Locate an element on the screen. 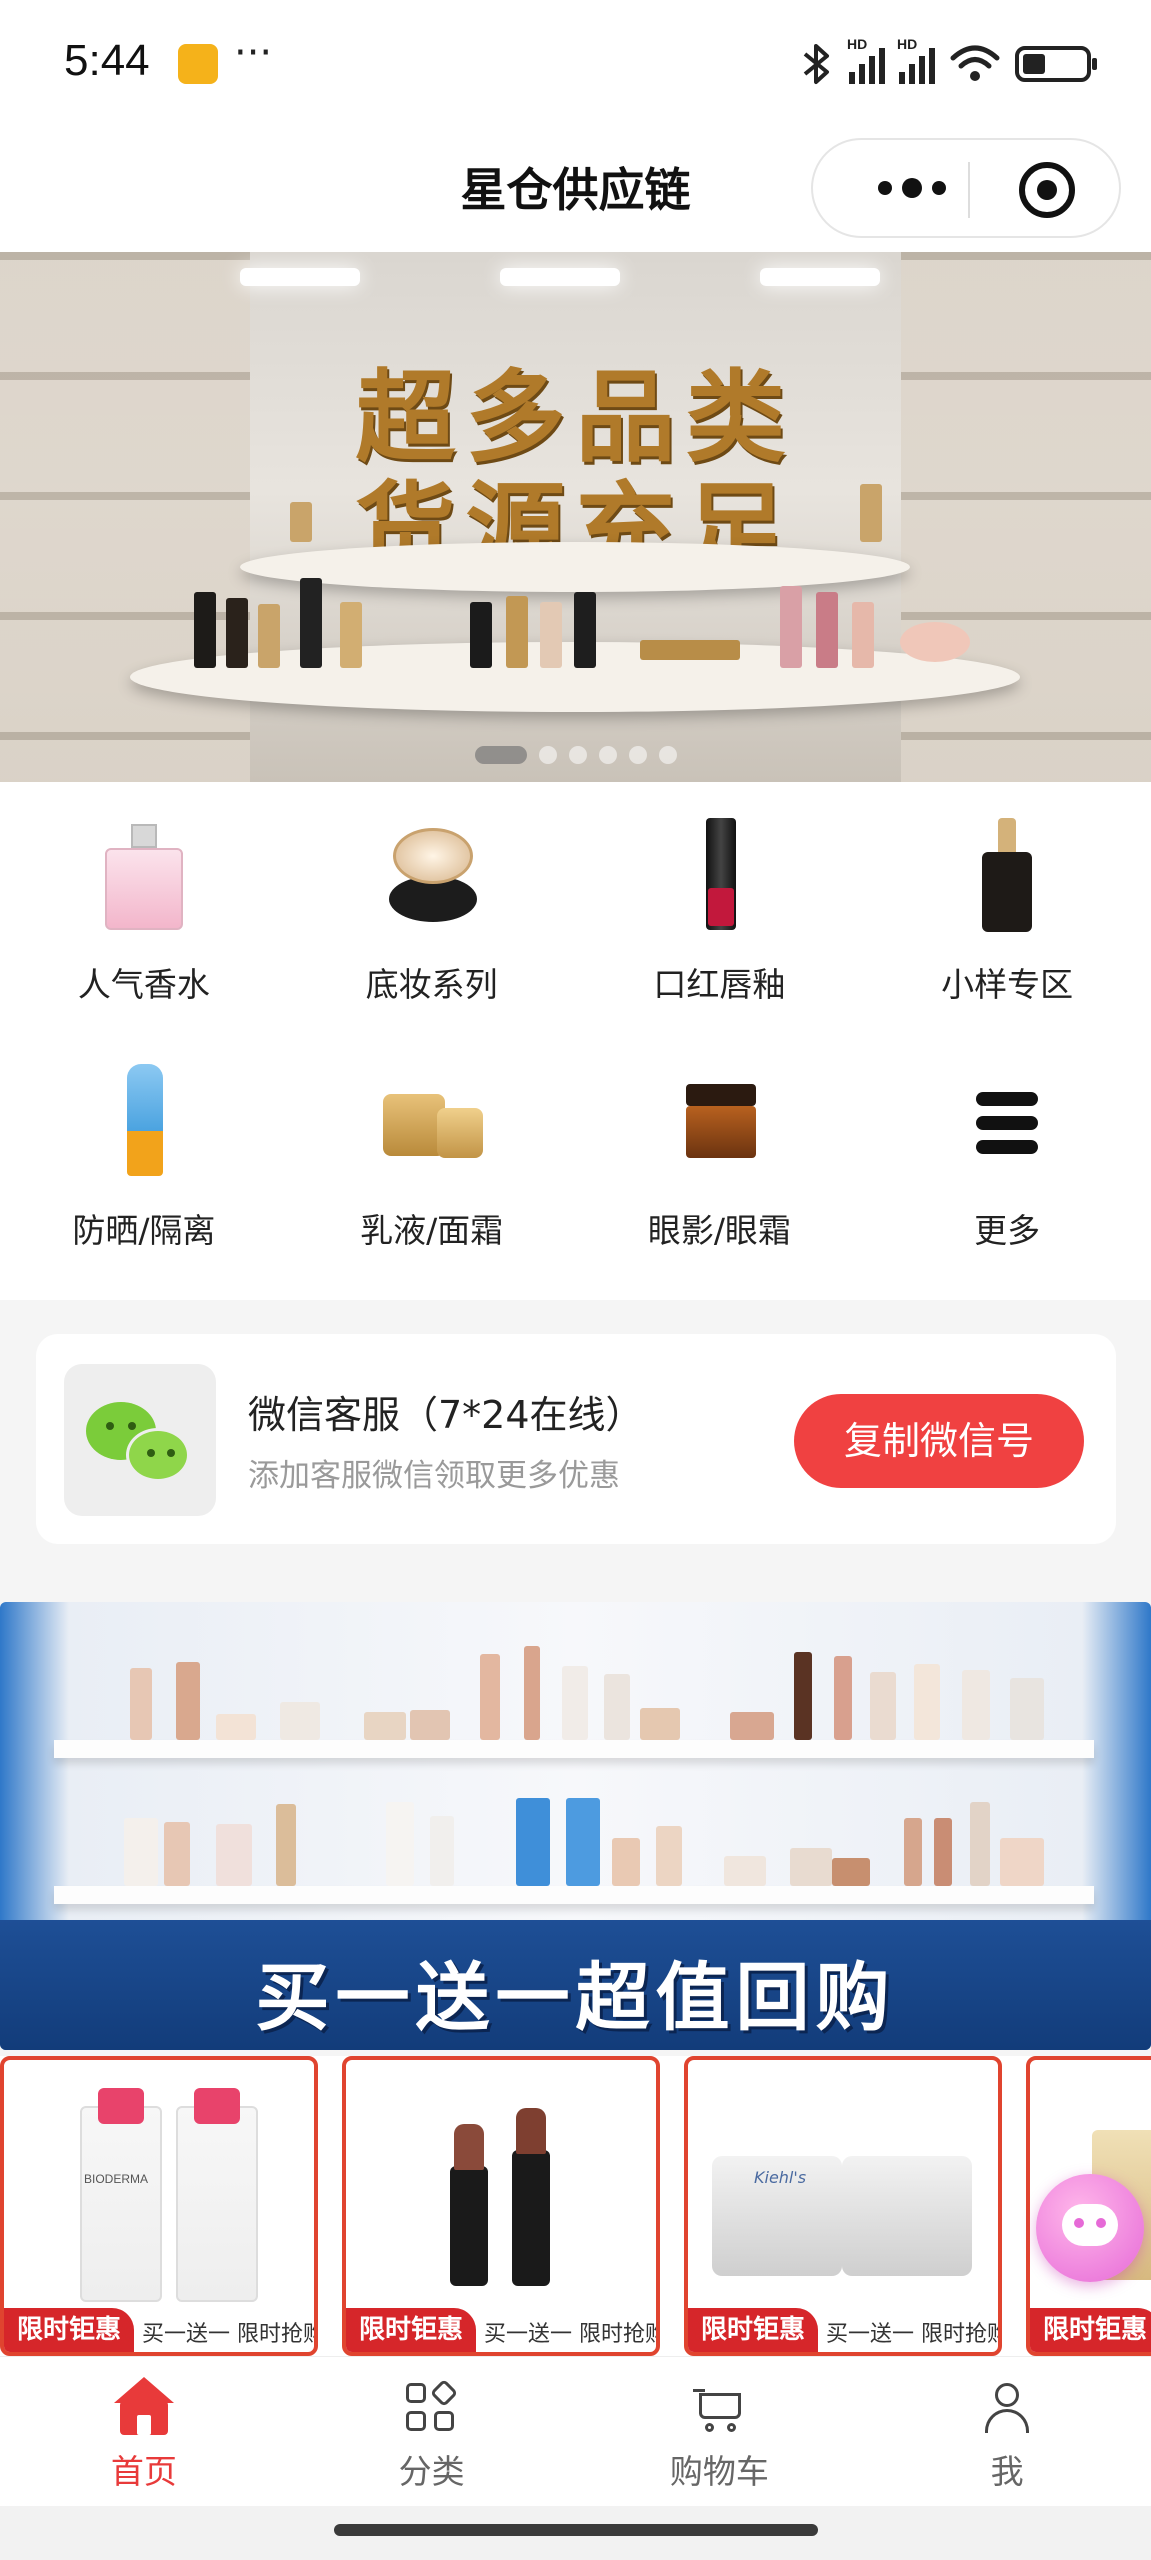 The width and height of the screenshot is (1151, 2560). display-podium-top is located at coordinates (575, 567).